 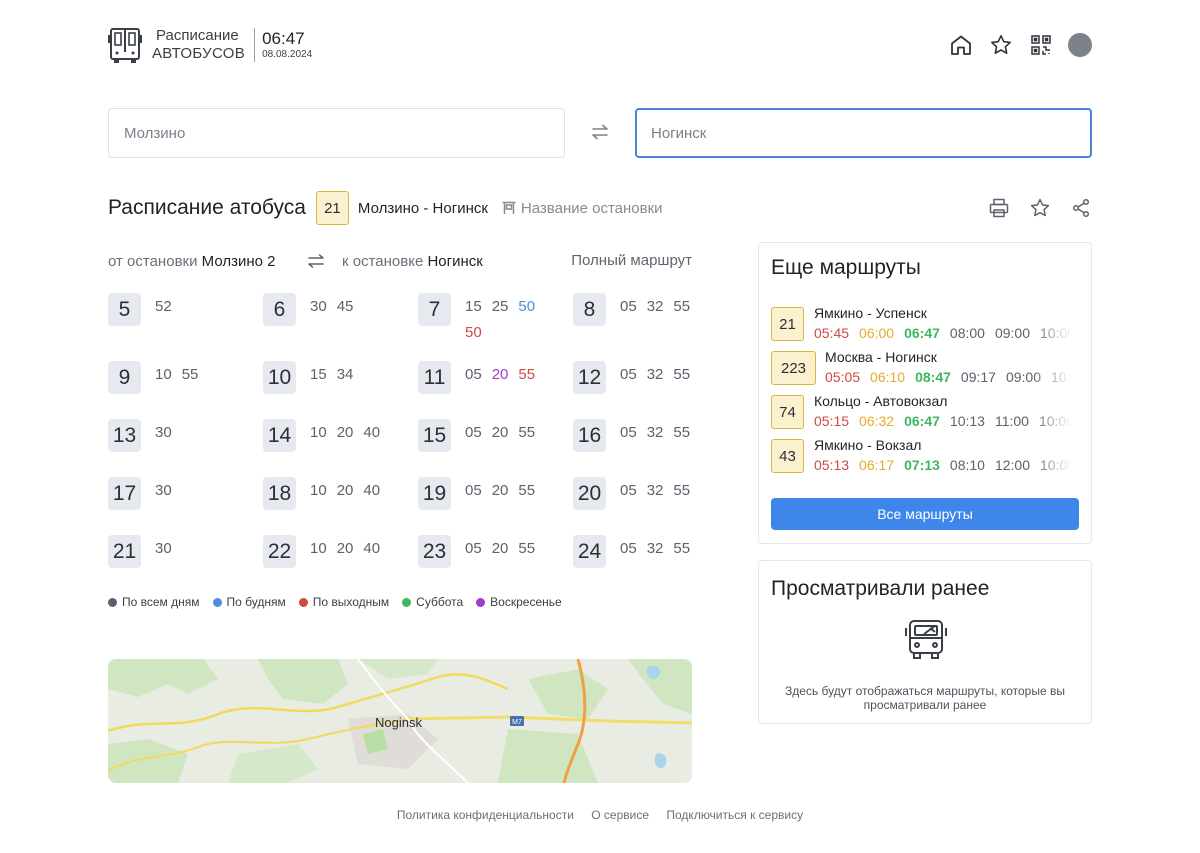 I want to click on full-route-link: Полный маршрут, so click(x=631, y=260).